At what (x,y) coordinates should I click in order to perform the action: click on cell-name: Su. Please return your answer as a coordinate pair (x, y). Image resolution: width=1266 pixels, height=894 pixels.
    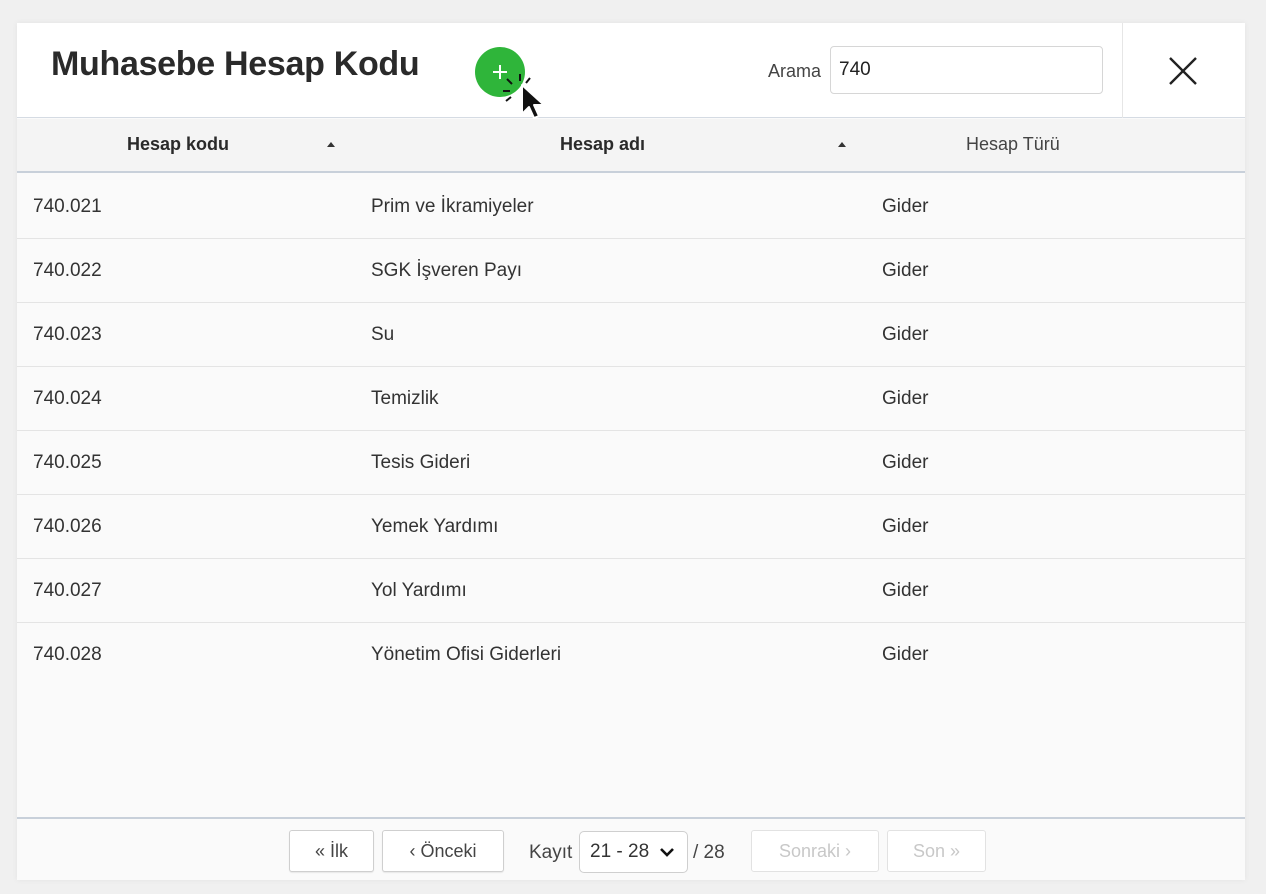
    Looking at the image, I should click on (383, 334).